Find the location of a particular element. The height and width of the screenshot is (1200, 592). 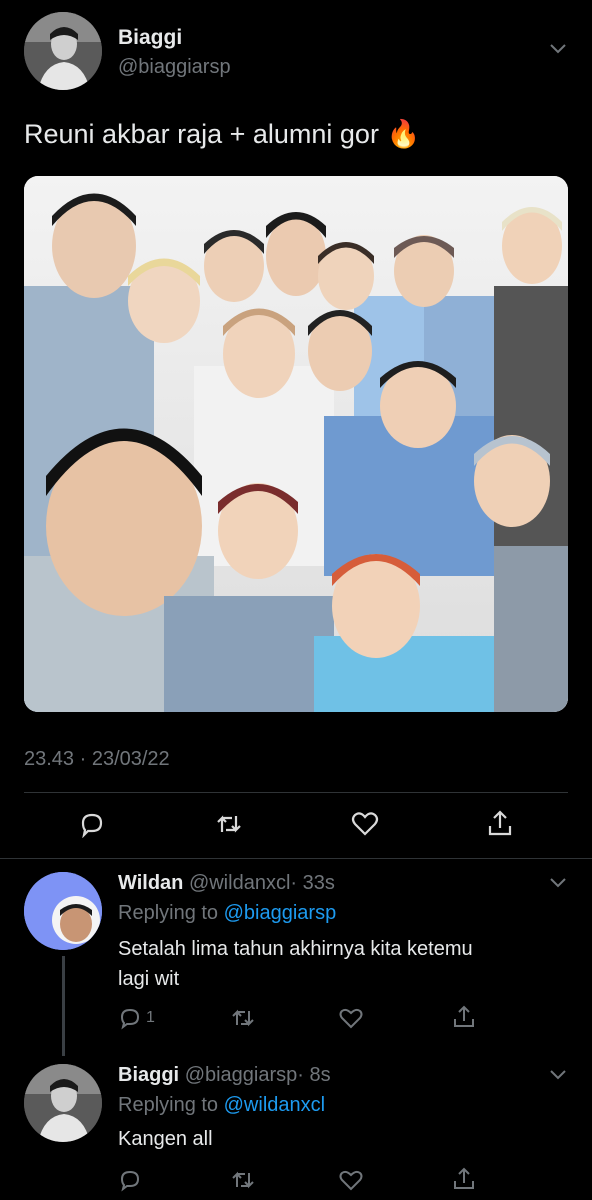

reply-avatar-wildan is located at coordinates (63, 911).